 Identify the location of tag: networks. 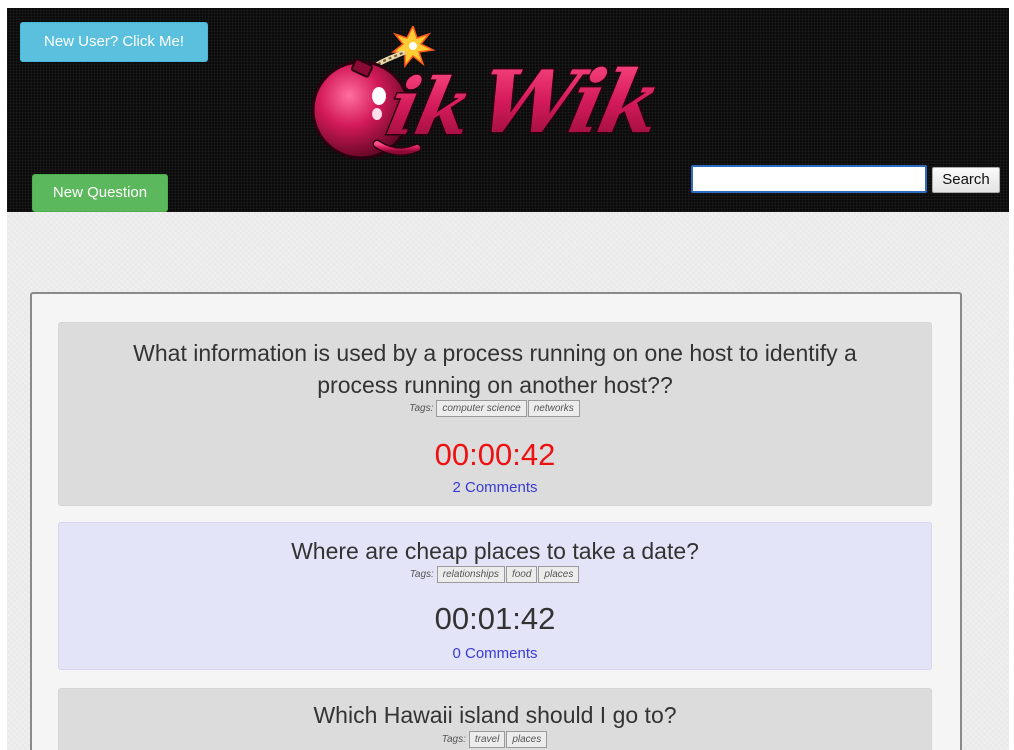
(553, 408).